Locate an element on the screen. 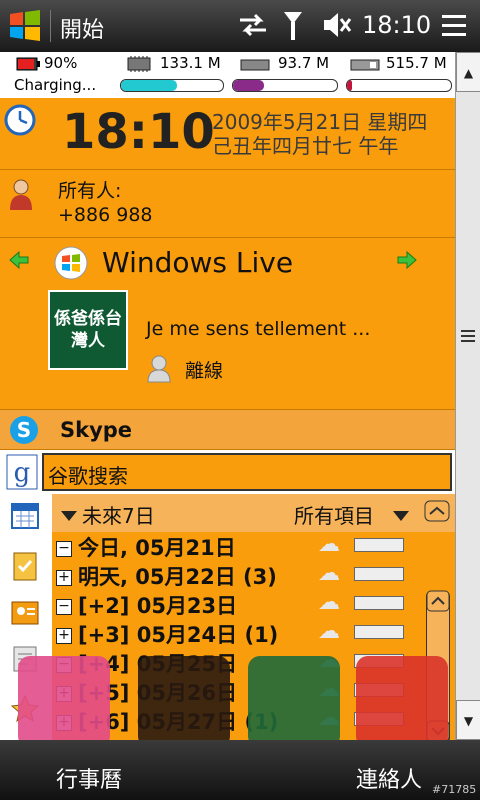 The image size is (480, 800). clock-icon is located at coordinates (20, 122).